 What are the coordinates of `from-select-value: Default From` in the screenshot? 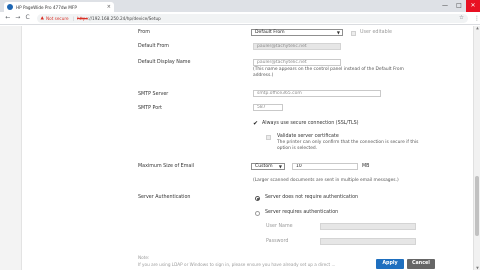 It's located at (270, 32).